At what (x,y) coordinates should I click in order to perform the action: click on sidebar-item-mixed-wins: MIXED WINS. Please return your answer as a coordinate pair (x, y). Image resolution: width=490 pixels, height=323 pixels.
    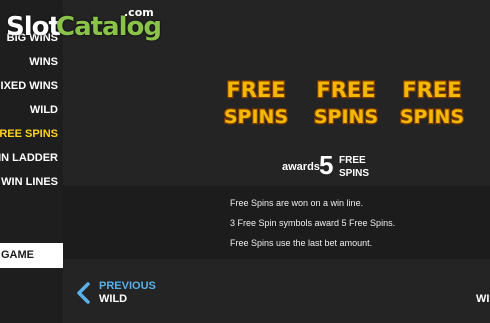
    Looking at the image, I should click on (29, 86).